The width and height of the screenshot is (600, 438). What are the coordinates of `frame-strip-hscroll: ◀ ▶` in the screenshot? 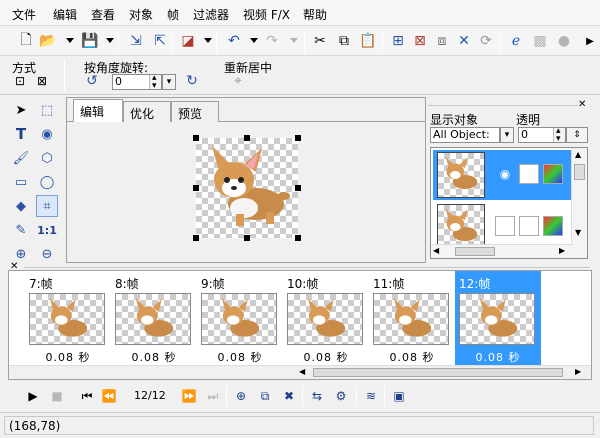 It's located at (300, 372).